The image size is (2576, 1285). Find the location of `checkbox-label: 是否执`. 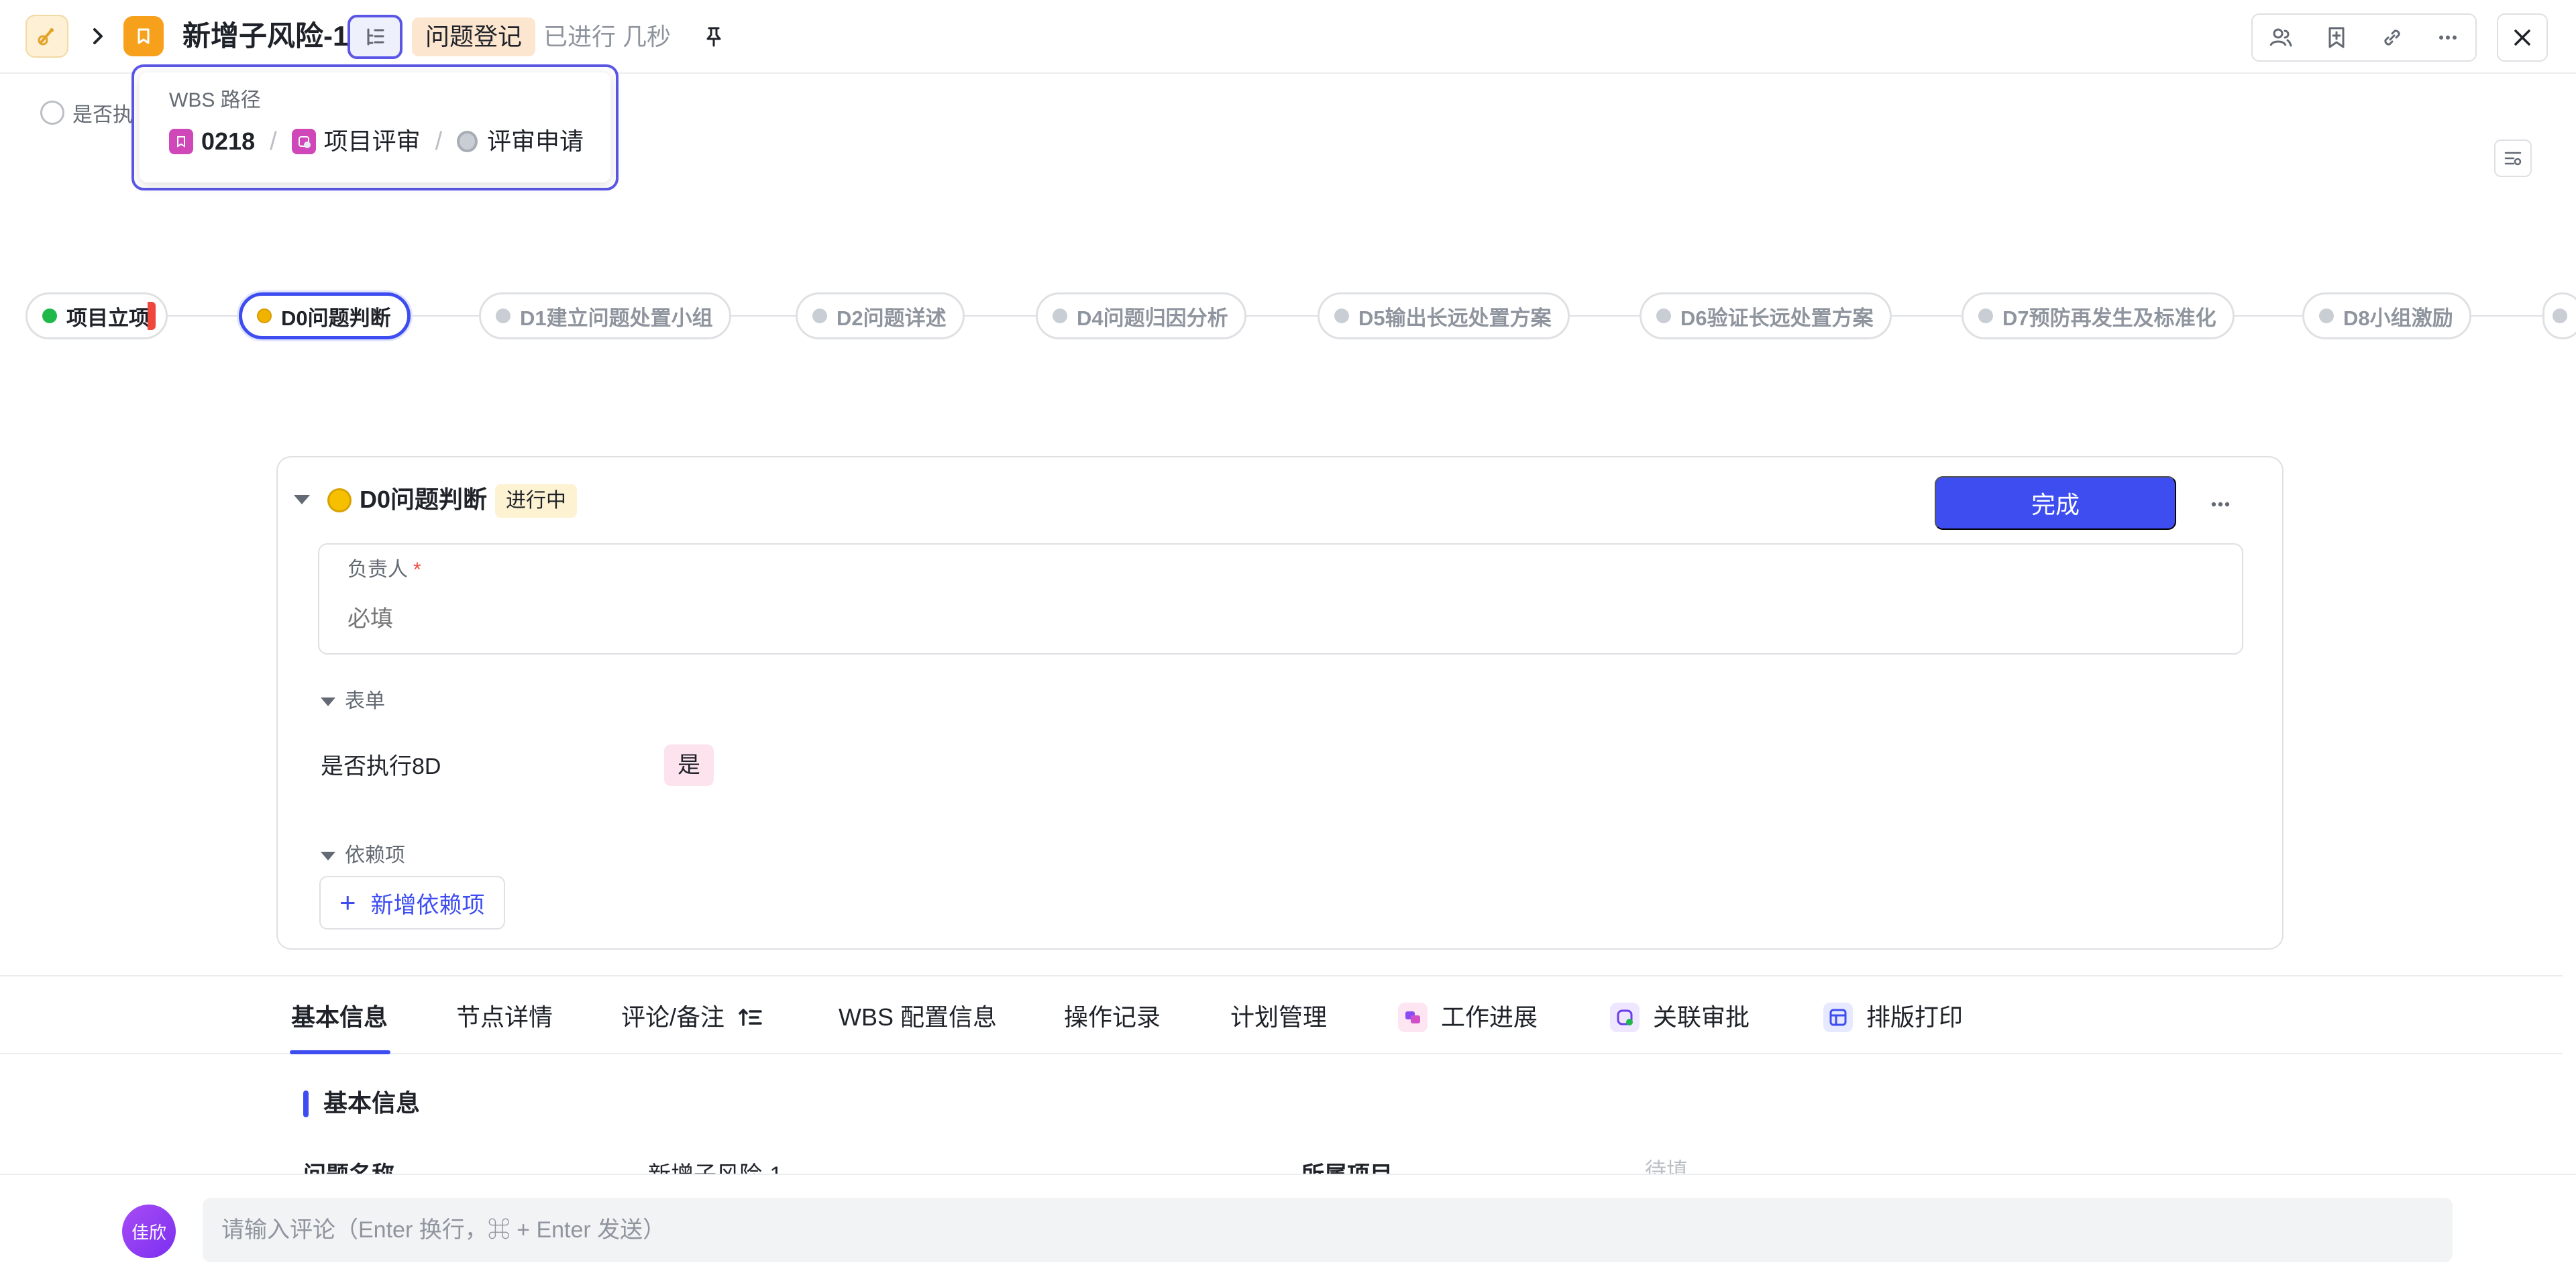

checkbox-label: 是否执 is located at coordinates (102, 115).